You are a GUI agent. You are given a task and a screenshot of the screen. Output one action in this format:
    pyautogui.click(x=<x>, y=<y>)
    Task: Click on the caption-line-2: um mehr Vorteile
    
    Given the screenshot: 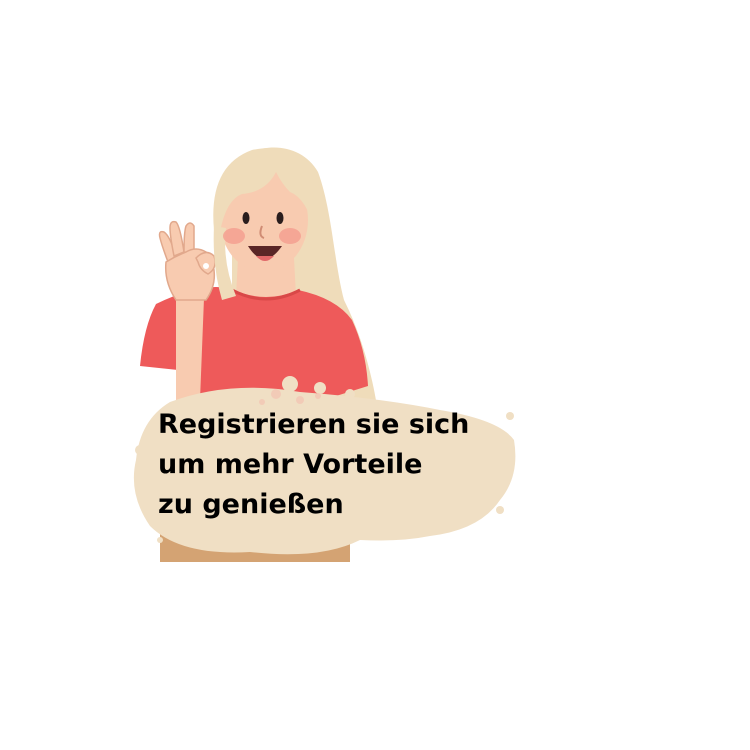 What is the action you would take?
    pyautogui.click(x=290, y=464)
    